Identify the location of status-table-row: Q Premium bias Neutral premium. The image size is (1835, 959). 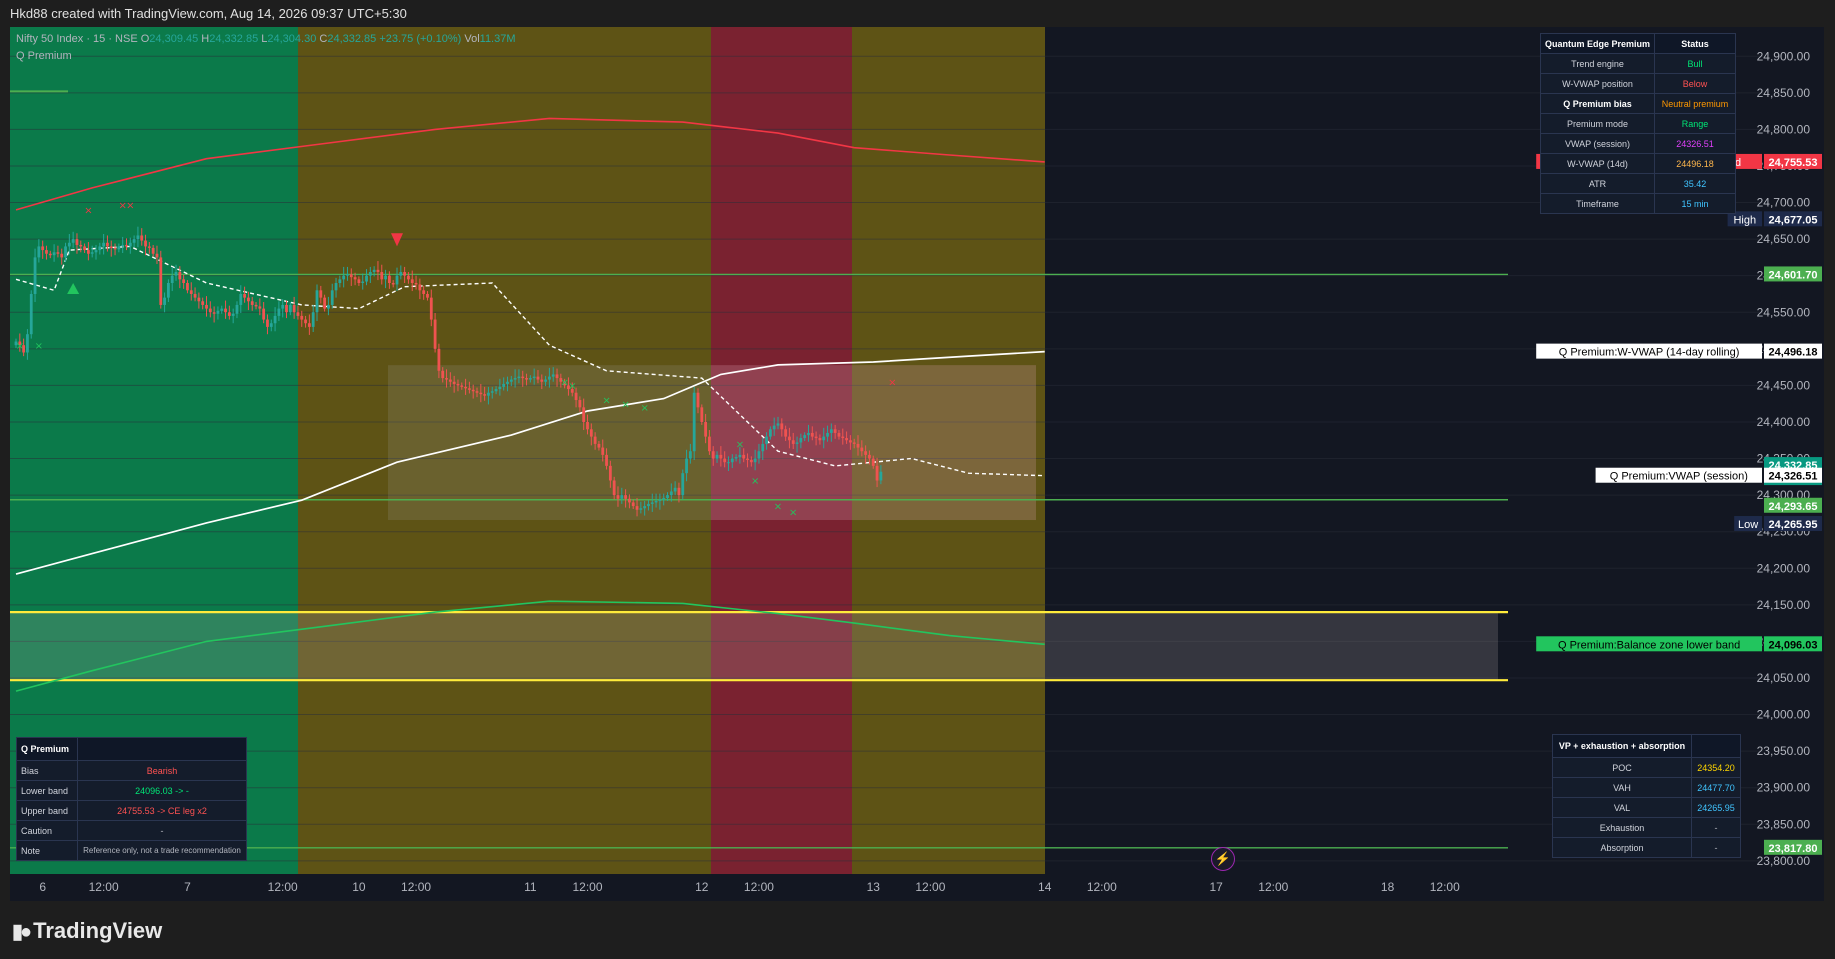
(1638, 103).